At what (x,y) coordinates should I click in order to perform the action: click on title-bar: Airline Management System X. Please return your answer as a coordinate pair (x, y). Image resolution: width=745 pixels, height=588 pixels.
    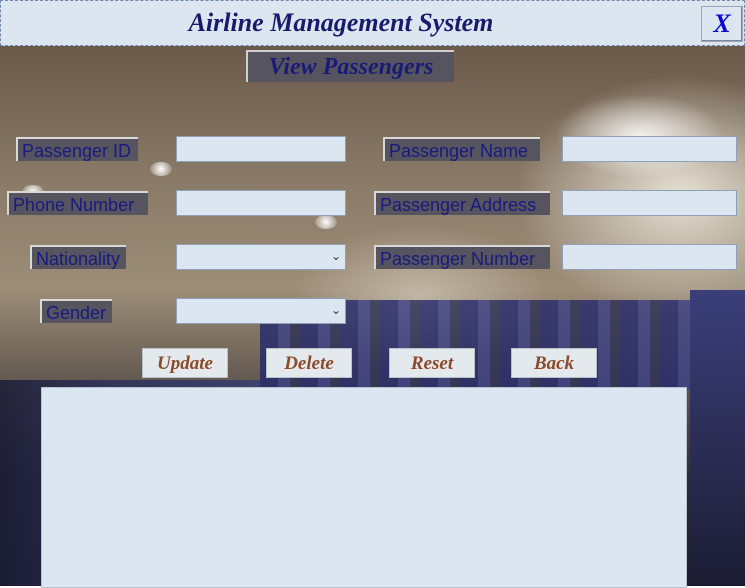
    Looking at the image, I should click on (372, 23).